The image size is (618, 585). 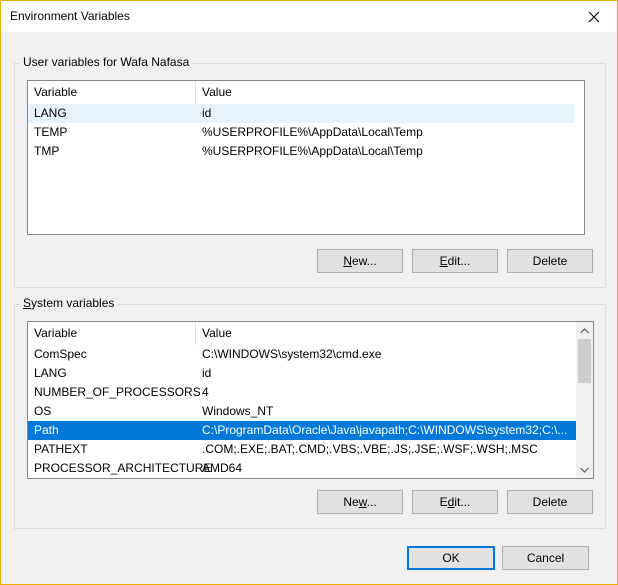 I want to click on user-list-header: Variable Value, so click(x=301, y=92).